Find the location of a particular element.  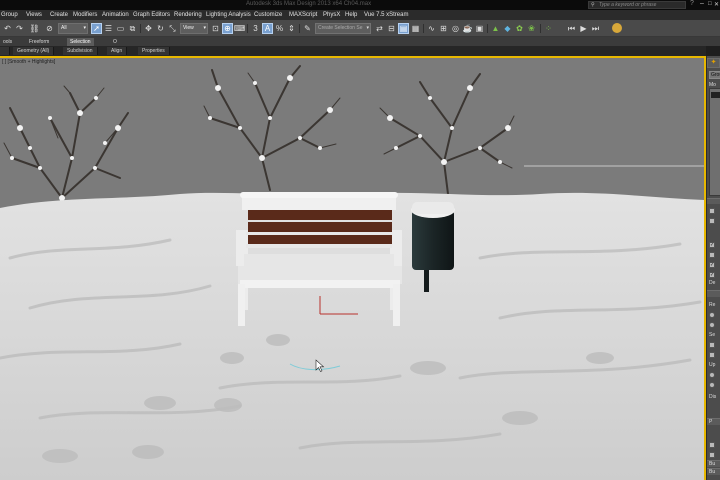

tab-tools: ools is located at coordinates (7, 42).